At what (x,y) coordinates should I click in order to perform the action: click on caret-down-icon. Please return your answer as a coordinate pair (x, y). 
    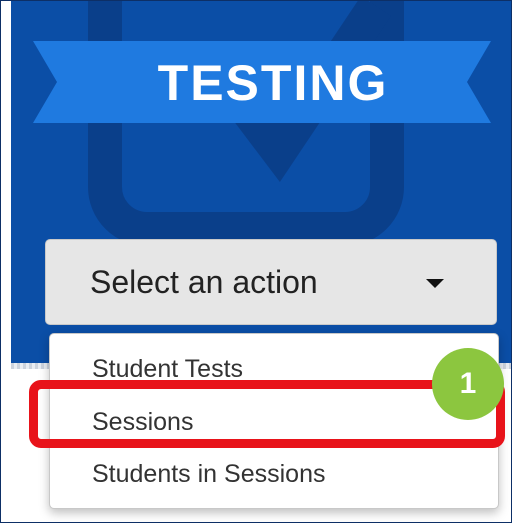
    Looking at the image, I should click on (435, 283).